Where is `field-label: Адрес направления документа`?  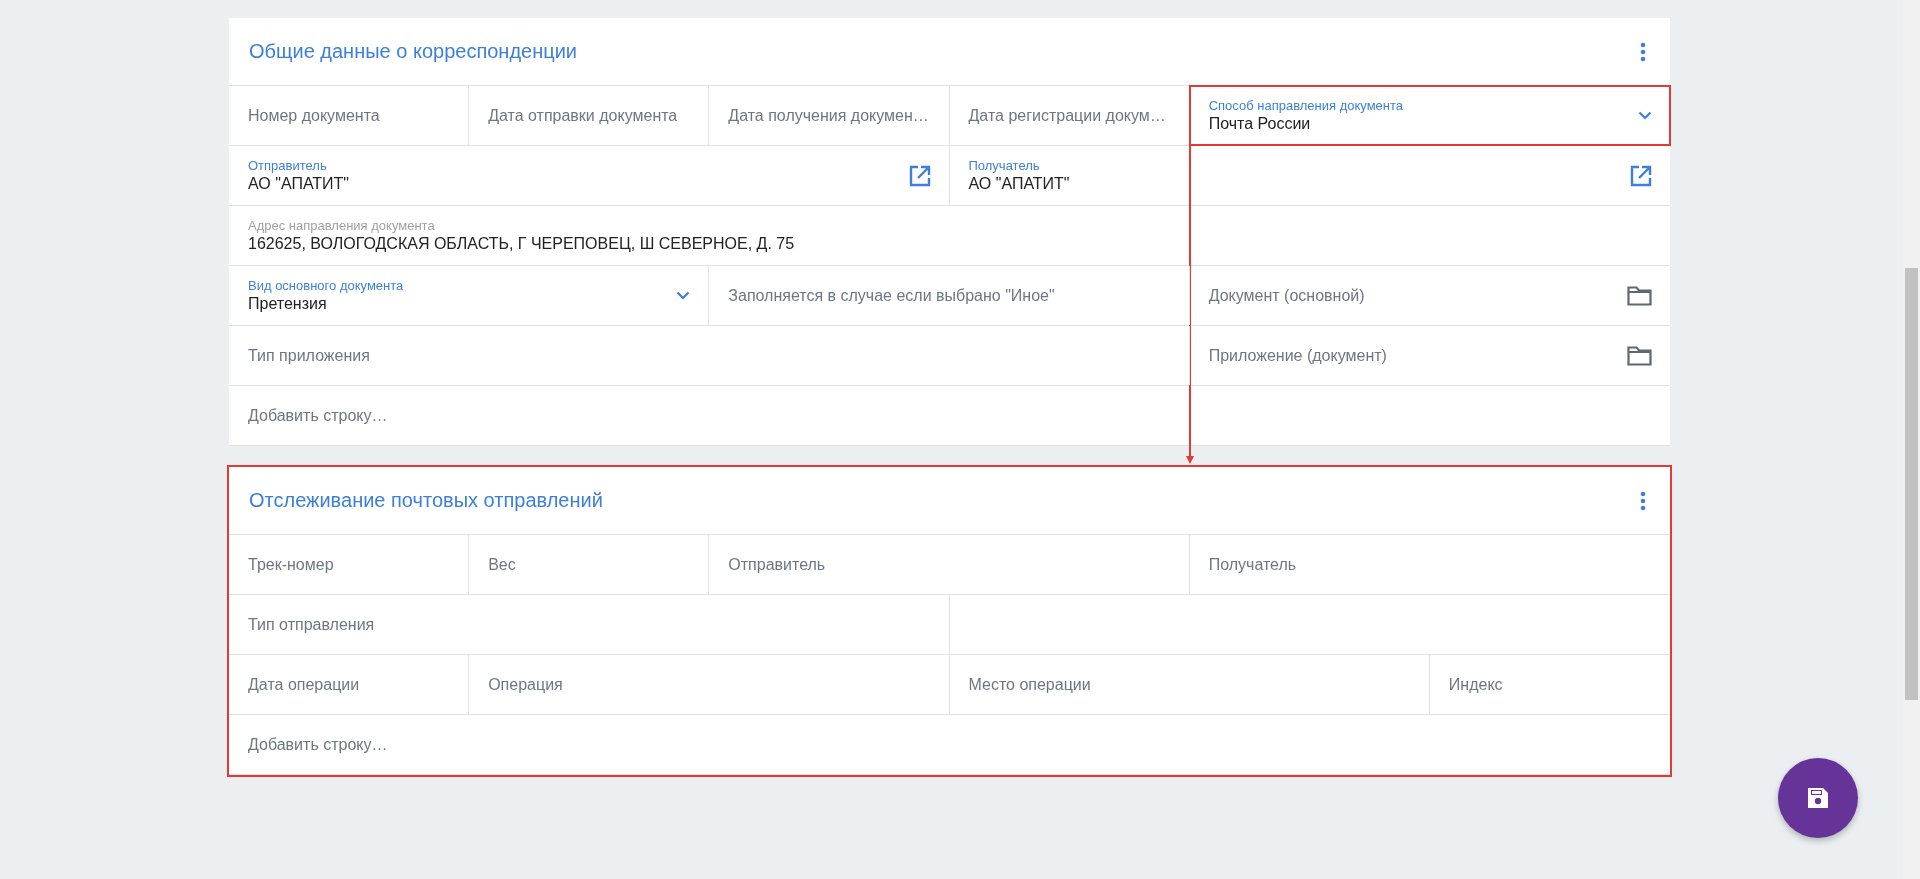
field-label: Адрес направления документа is located at coordinates (342, 225).